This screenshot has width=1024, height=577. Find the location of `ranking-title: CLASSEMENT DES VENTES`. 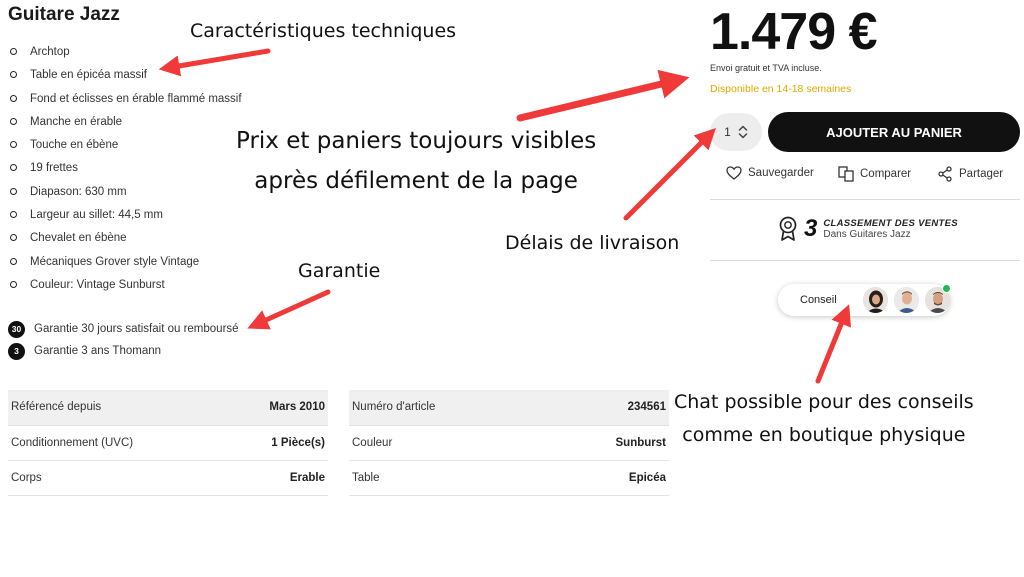

ranking-title: CLASSEMENT DES VENTES is located at coordinates (890, 223).